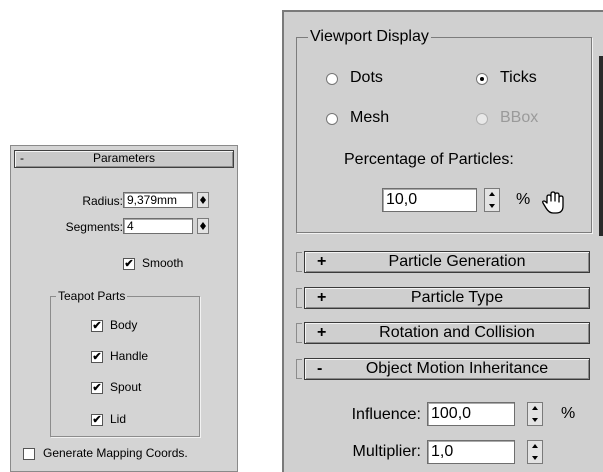 The width and height of the screenshot is (603, 472). What do you see at coordinates (92, 296) in the screenshot?
I see `teapot-parts-title: Teapot Parts` at bounding box center [92, 296].